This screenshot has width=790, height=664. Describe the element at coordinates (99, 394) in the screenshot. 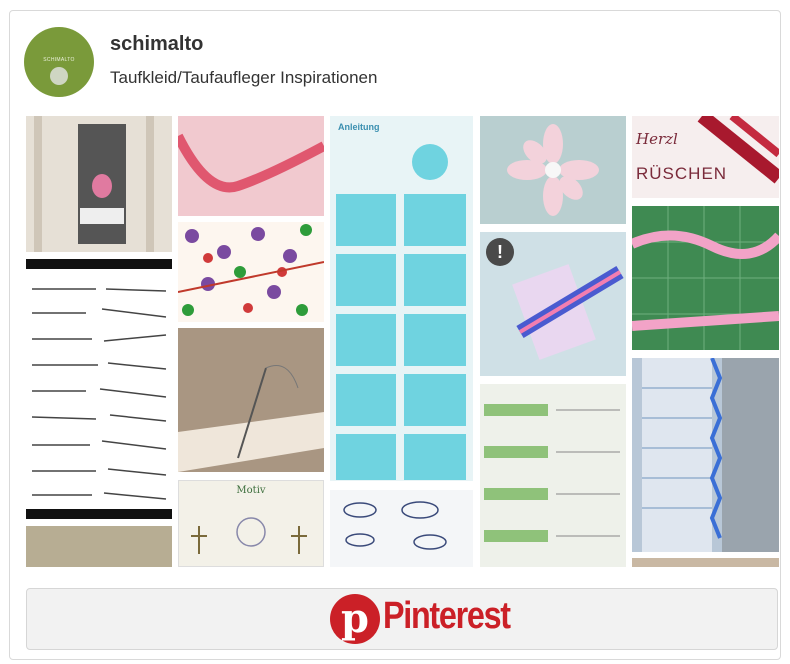

I see `pin-pattern-sheet-image` at that location.